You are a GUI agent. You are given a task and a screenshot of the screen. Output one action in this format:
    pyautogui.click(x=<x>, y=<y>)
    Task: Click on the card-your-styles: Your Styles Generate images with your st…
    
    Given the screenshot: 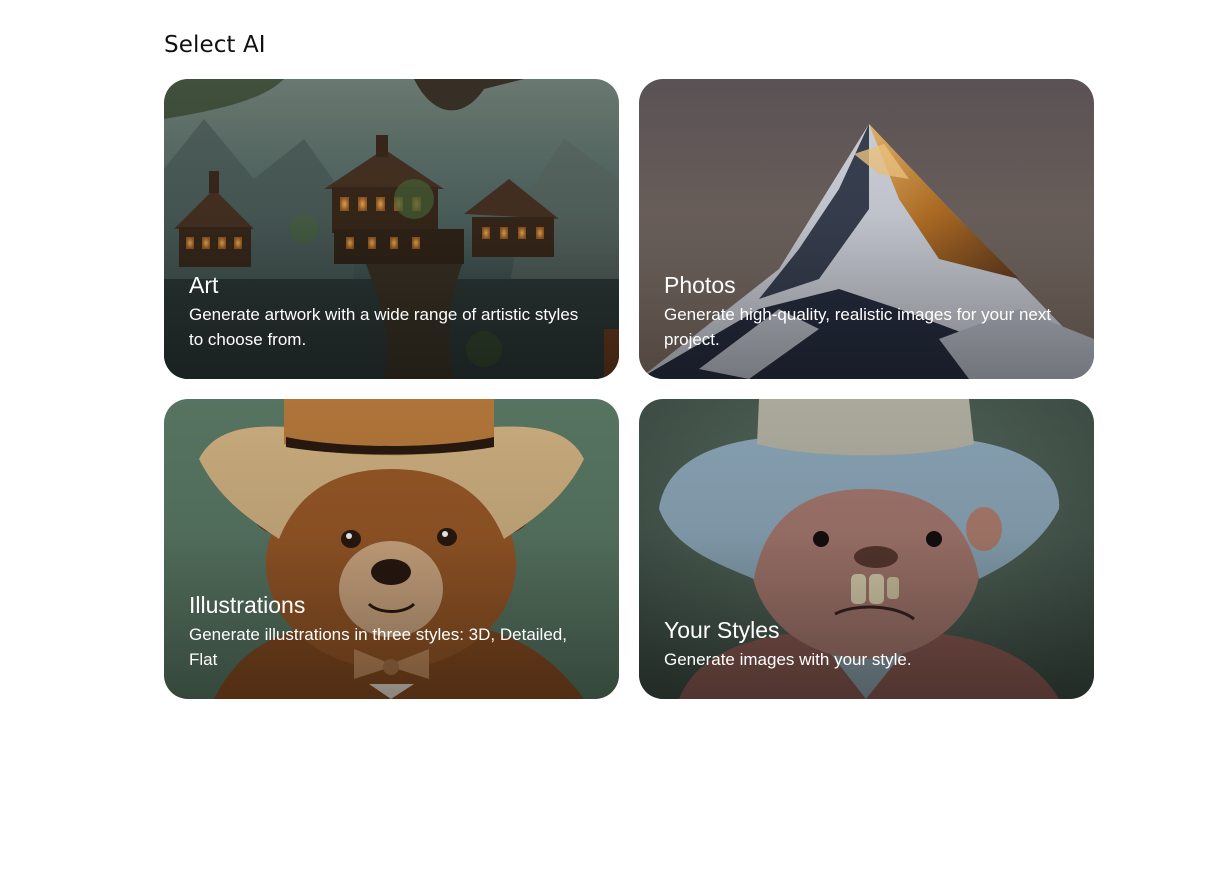 What is the action you would take?
    pyautogui.click(x=866, y=549)
    